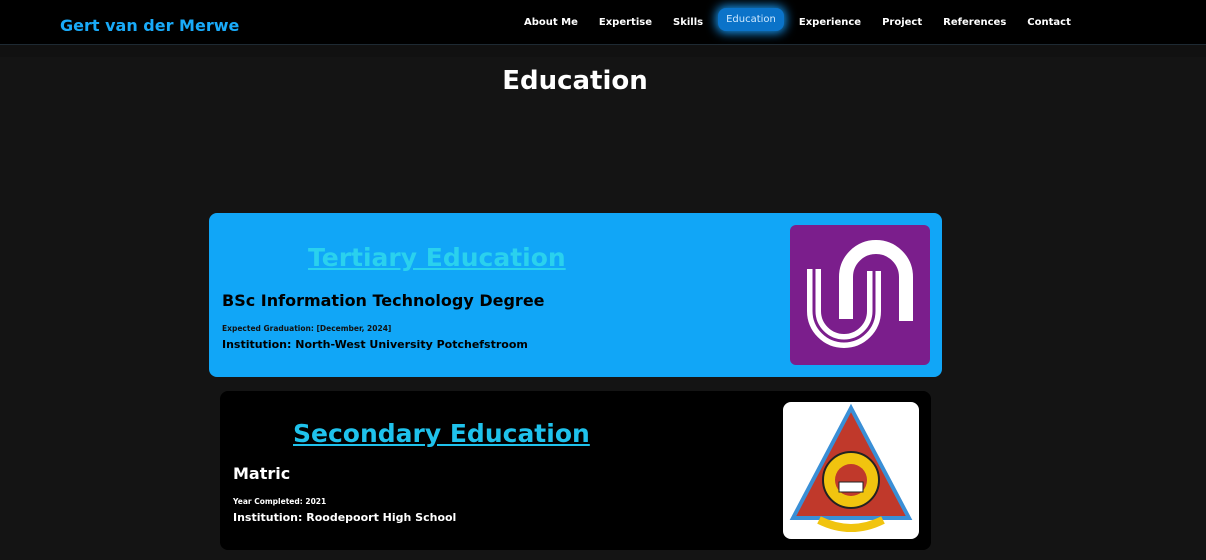 This screenshot has width=1206, height=560. What do you see at coordinates (441, 433) in the screenshot?
I see `secondary-heading-link: Secondary Education` at bounding box center [441, 433].